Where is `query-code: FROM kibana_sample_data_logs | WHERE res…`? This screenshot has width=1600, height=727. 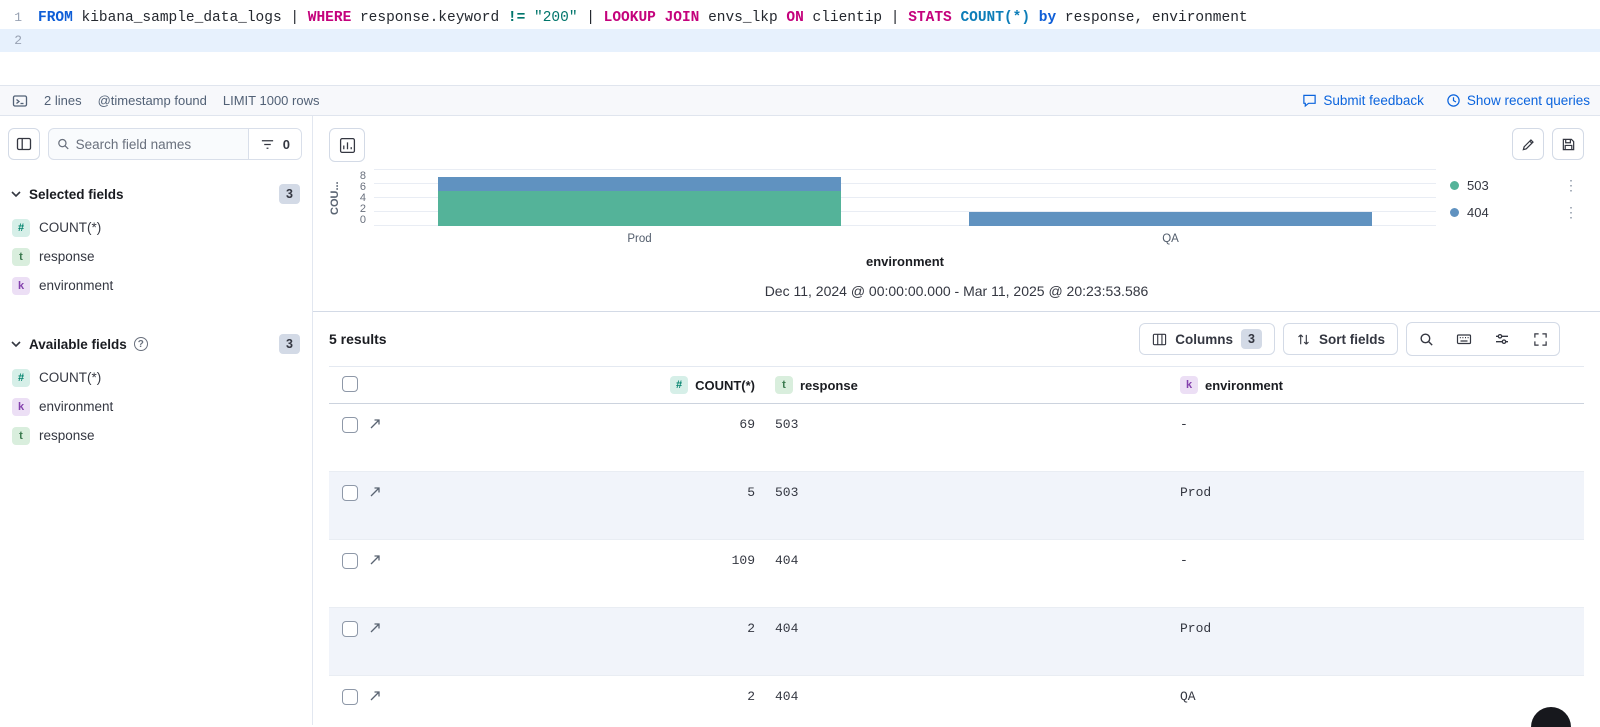 query-code: FROM kibana_sample_data_logs | WHERE res… is located at coordinates (643, 18).